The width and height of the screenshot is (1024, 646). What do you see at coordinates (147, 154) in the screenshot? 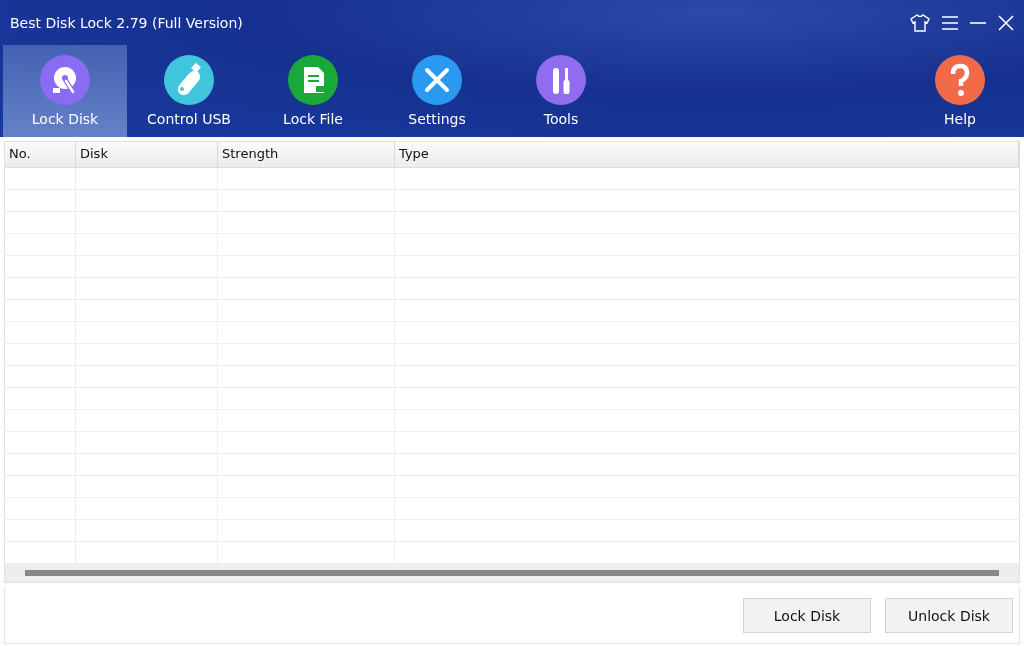
I see `column-header: Disk` at bounding box center [147, 154].